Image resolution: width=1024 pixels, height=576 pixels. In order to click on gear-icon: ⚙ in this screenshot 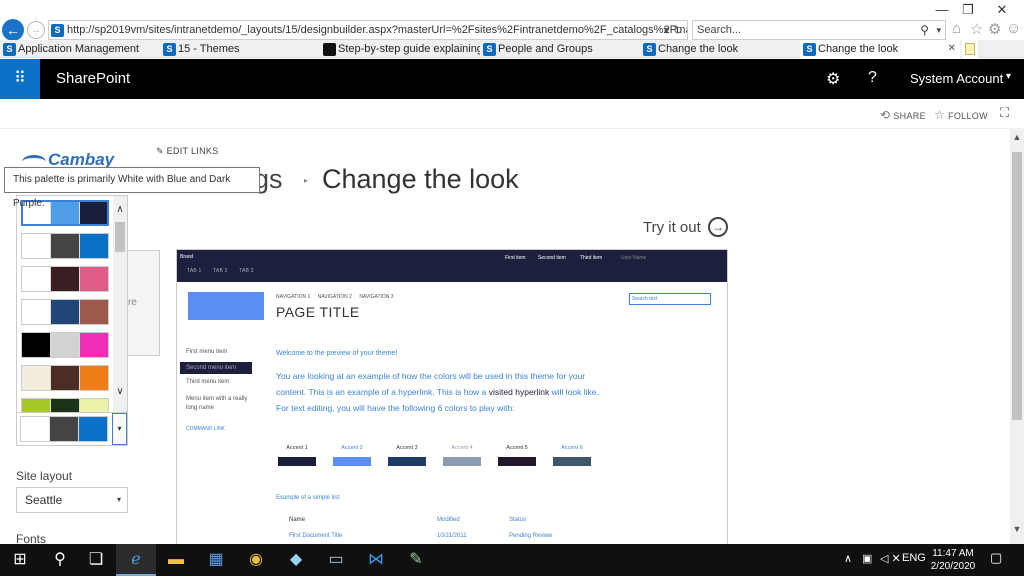, I will do `click(994, 29)`.